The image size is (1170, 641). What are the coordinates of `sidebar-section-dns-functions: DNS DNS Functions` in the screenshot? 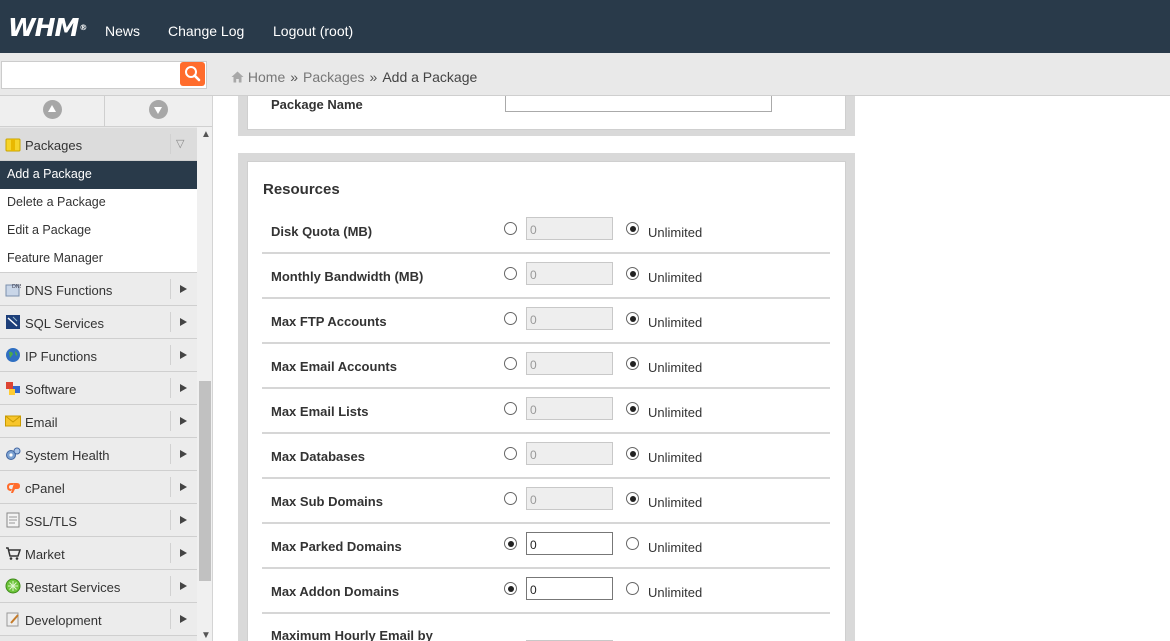 It's located at (98, 289).